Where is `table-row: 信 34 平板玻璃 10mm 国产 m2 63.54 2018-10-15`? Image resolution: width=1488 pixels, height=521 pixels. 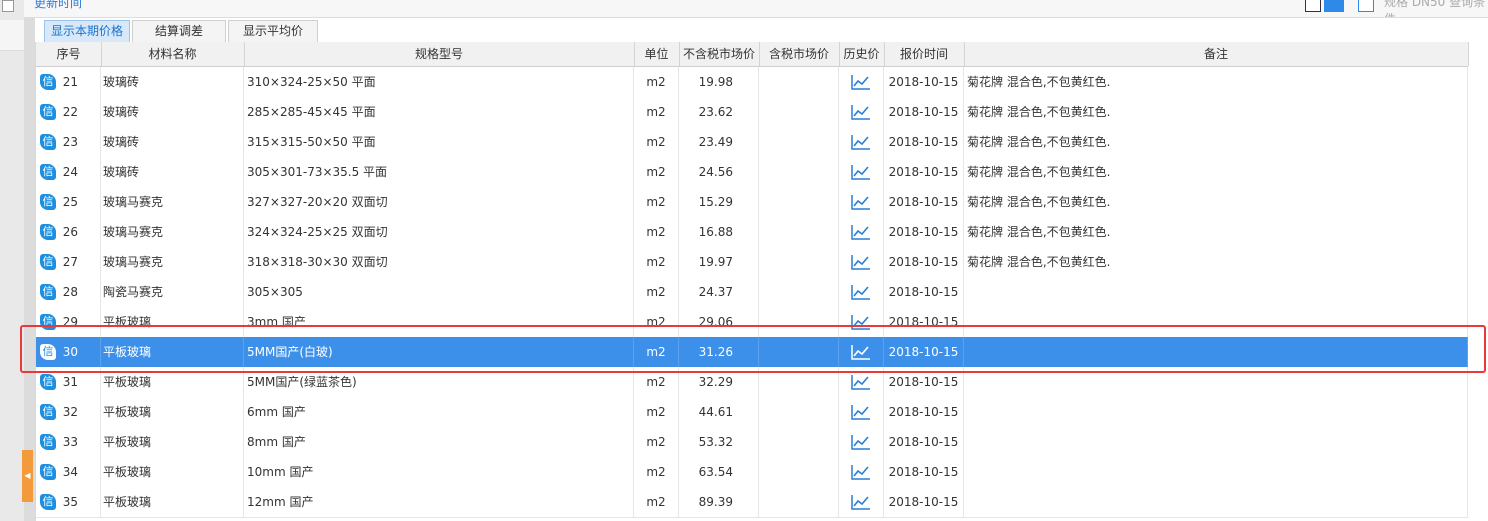
table-row: 信 34 平板玻璃 10mm 国产 m2 63.54 2018-10-15 is located at coordinates (752, 472).